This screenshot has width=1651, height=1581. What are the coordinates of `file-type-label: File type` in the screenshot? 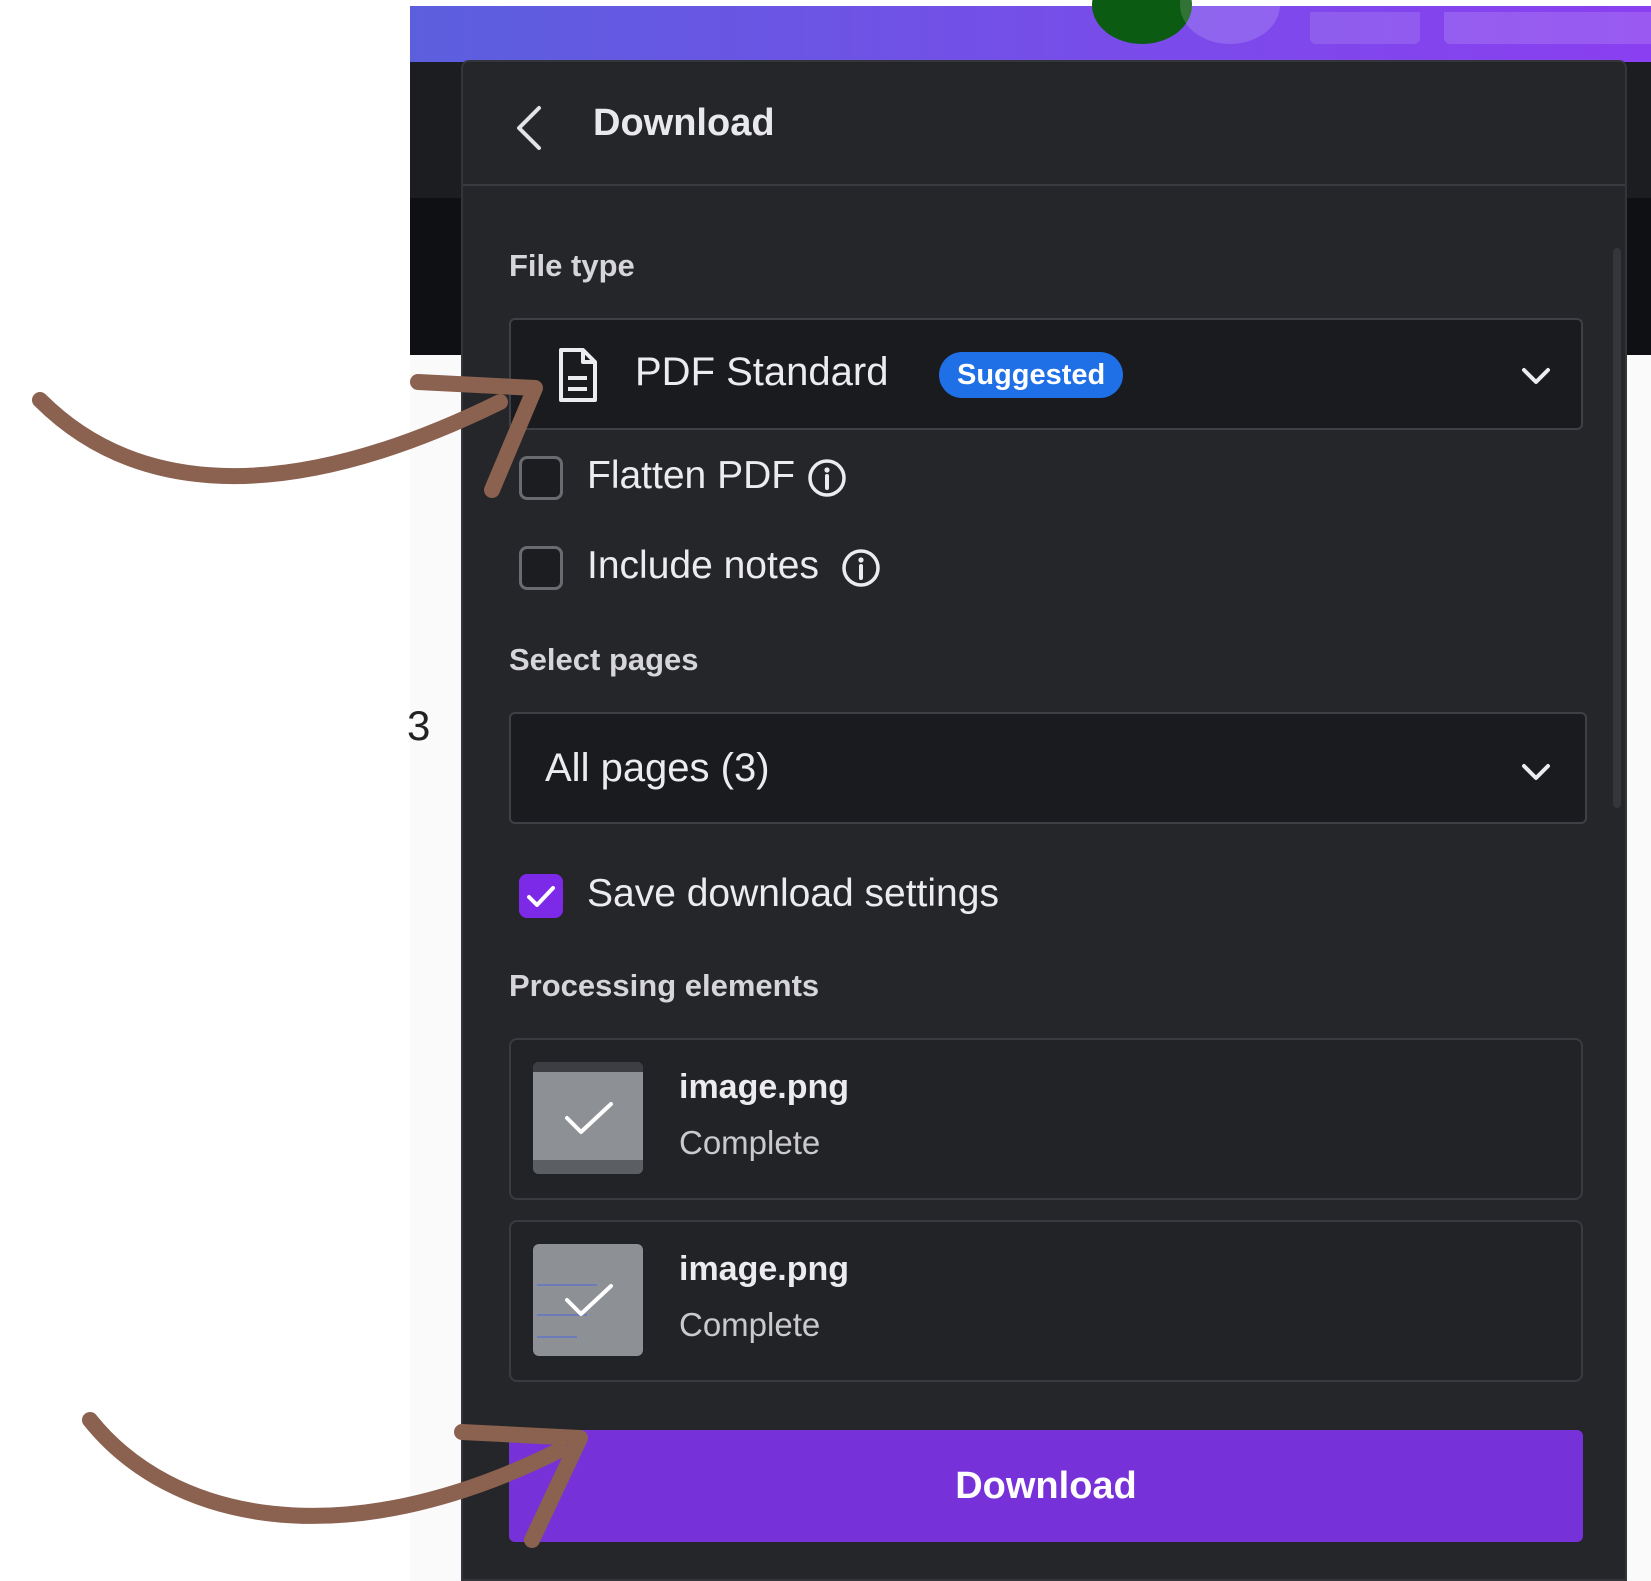 It's located at (572, 265).